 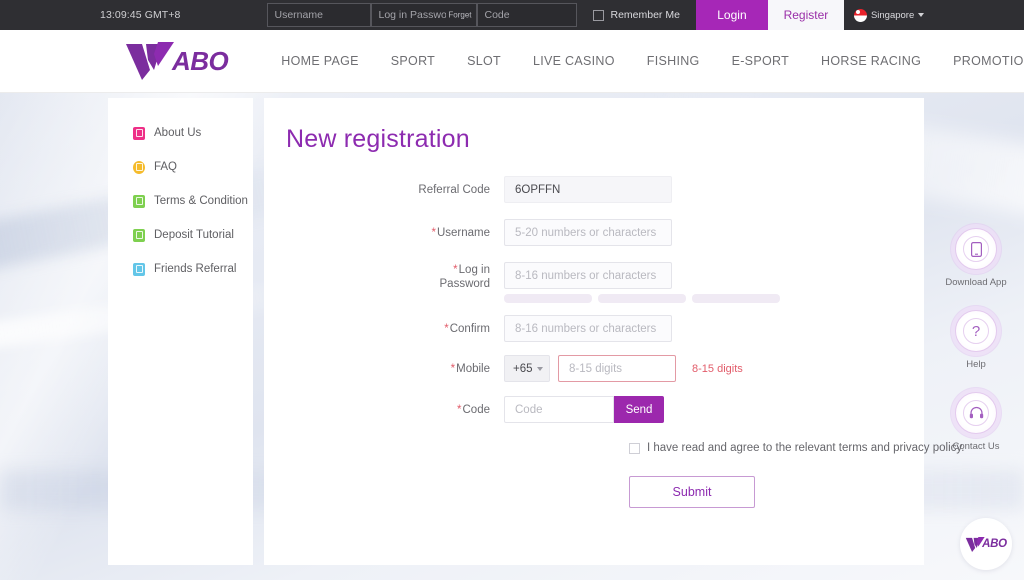 I want to click on question-mark-icon: ?, so click(x=976, y=331).